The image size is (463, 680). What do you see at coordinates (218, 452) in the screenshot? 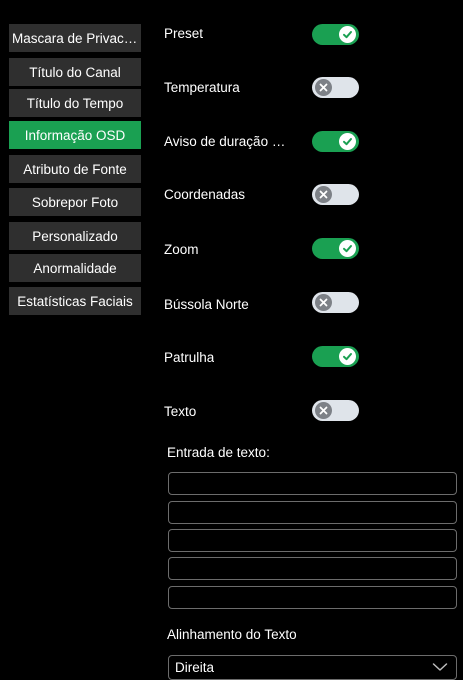
I see `text-input-label: Entrada de texto:` at bounding box center [218, 452].